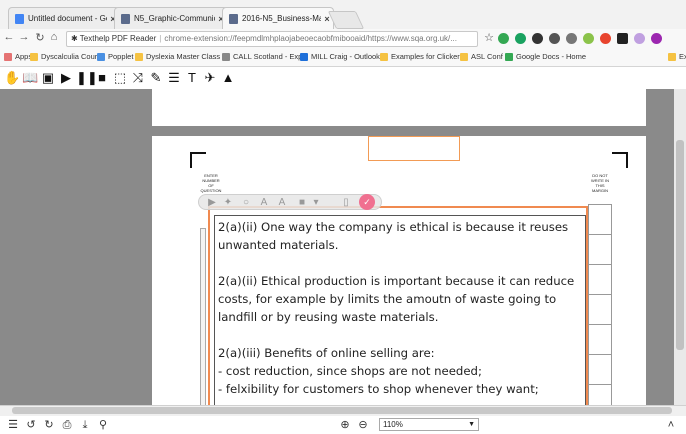 Image resolution: width=686 pixels, height=434 pixels. What do you see at coordinates (226, 56) in the screenshot?
I see `call-scotland-icon` at bounding box center [226, 56].